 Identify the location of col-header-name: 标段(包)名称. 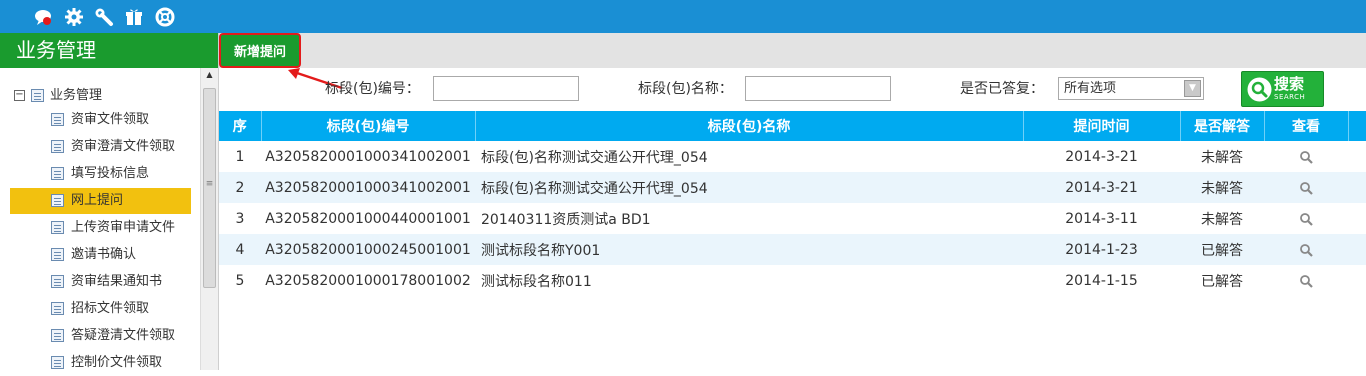
(749, 126).